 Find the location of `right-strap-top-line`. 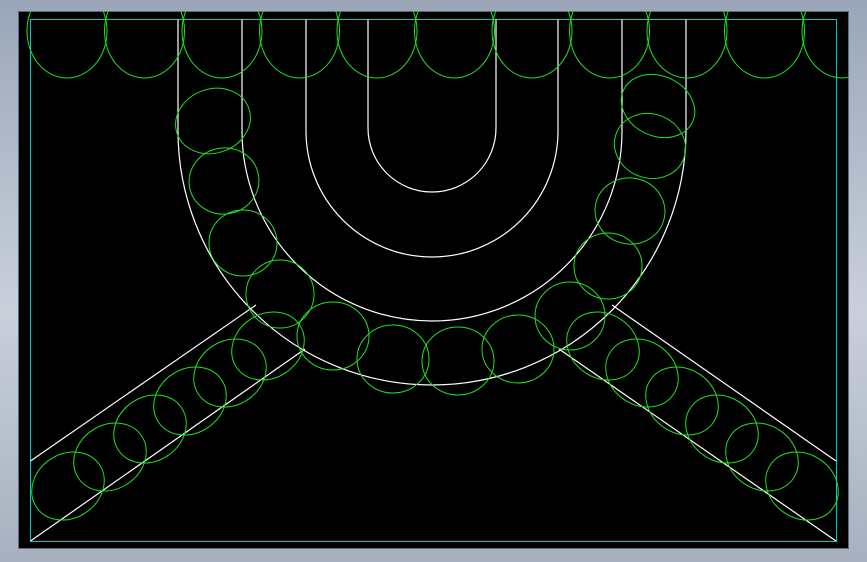

right-strap-top-line is located at coordinates (724, 383).